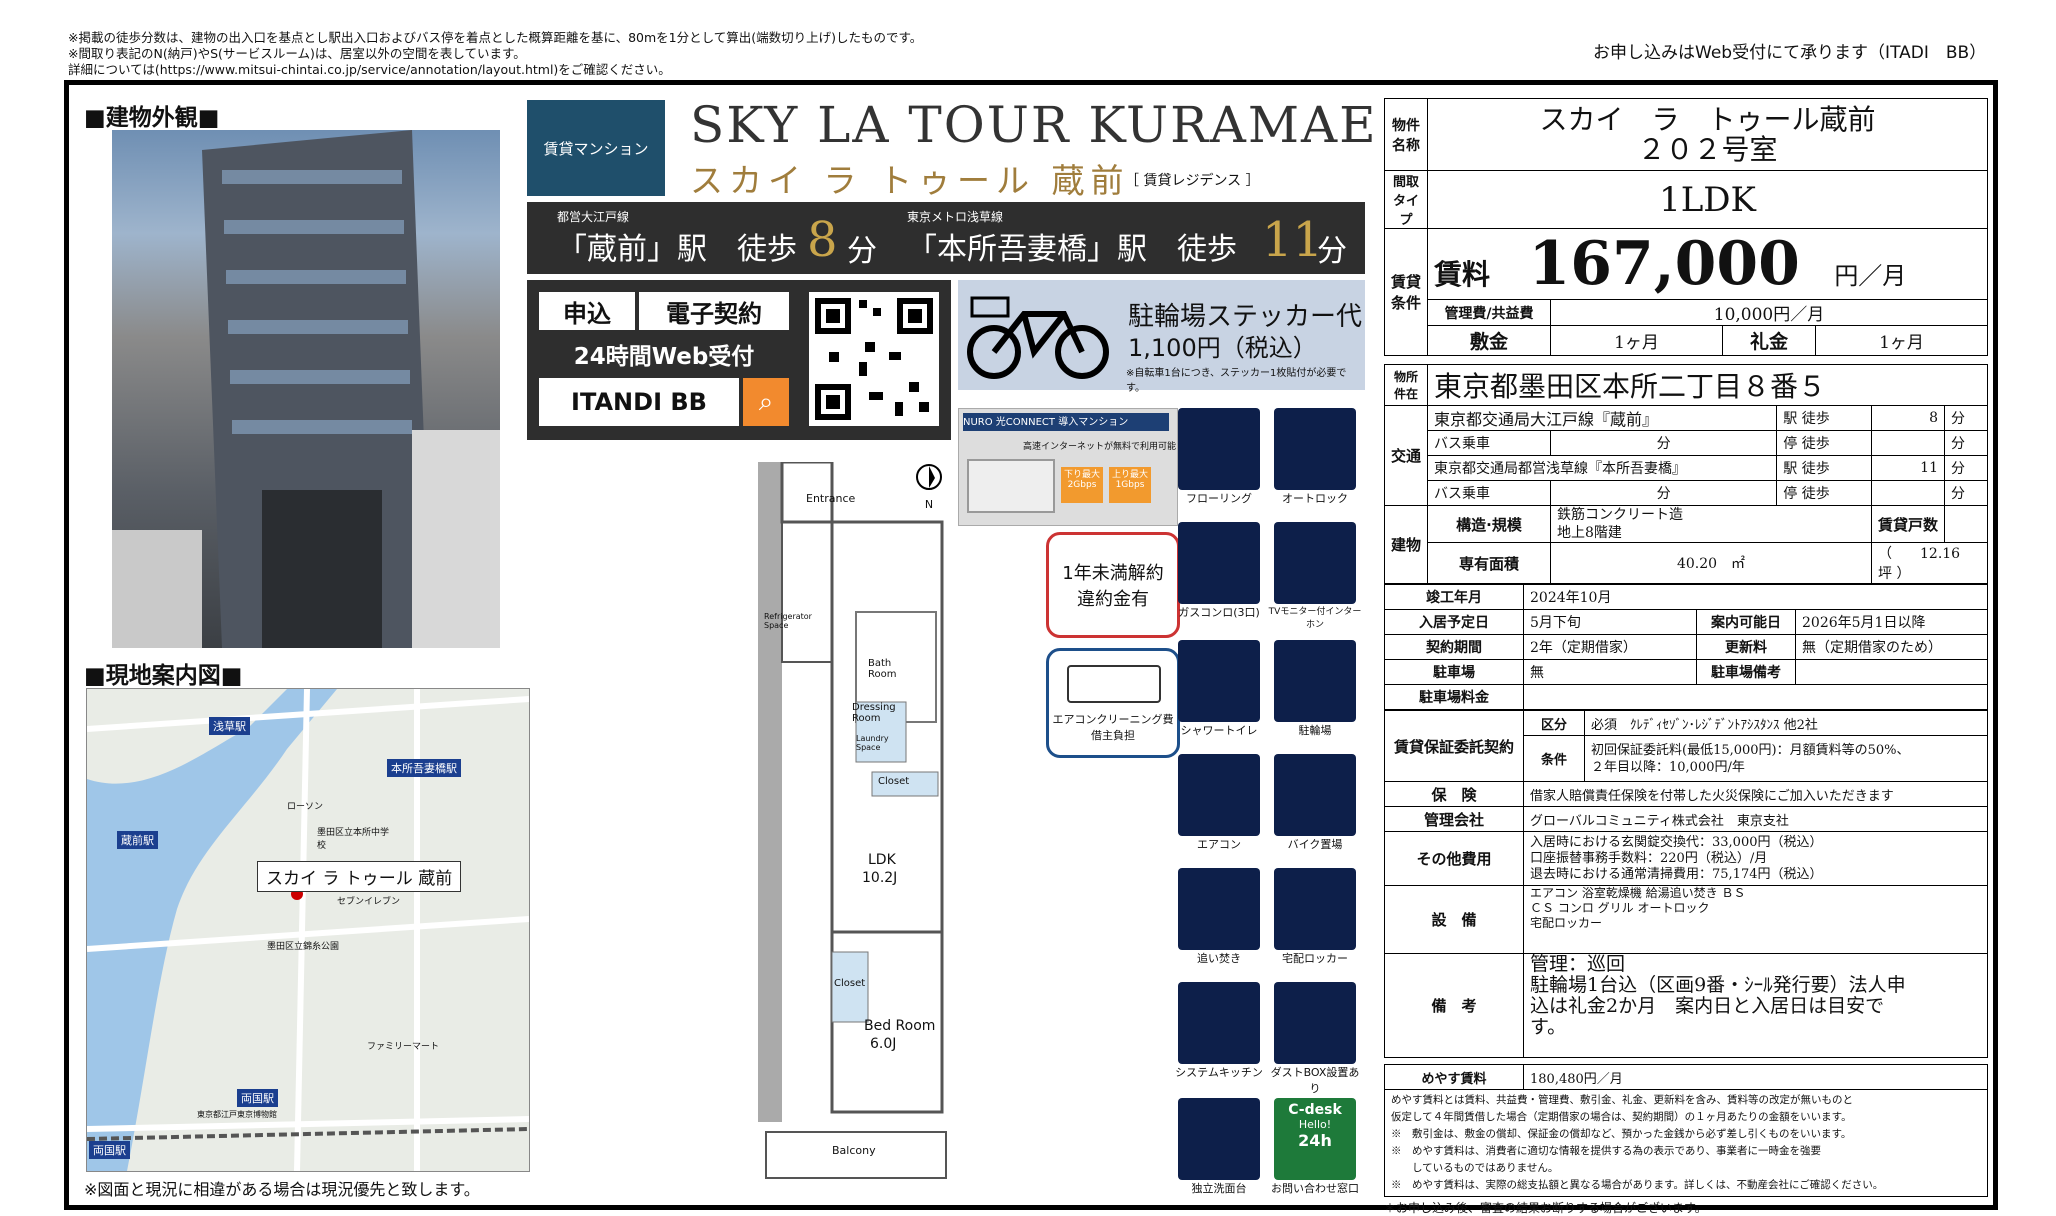 The image size is (2056, 1216). Describe the element at coordinates (163, 676) in the screenshot. I see `map-heading: ■現地案内図■` at that location.